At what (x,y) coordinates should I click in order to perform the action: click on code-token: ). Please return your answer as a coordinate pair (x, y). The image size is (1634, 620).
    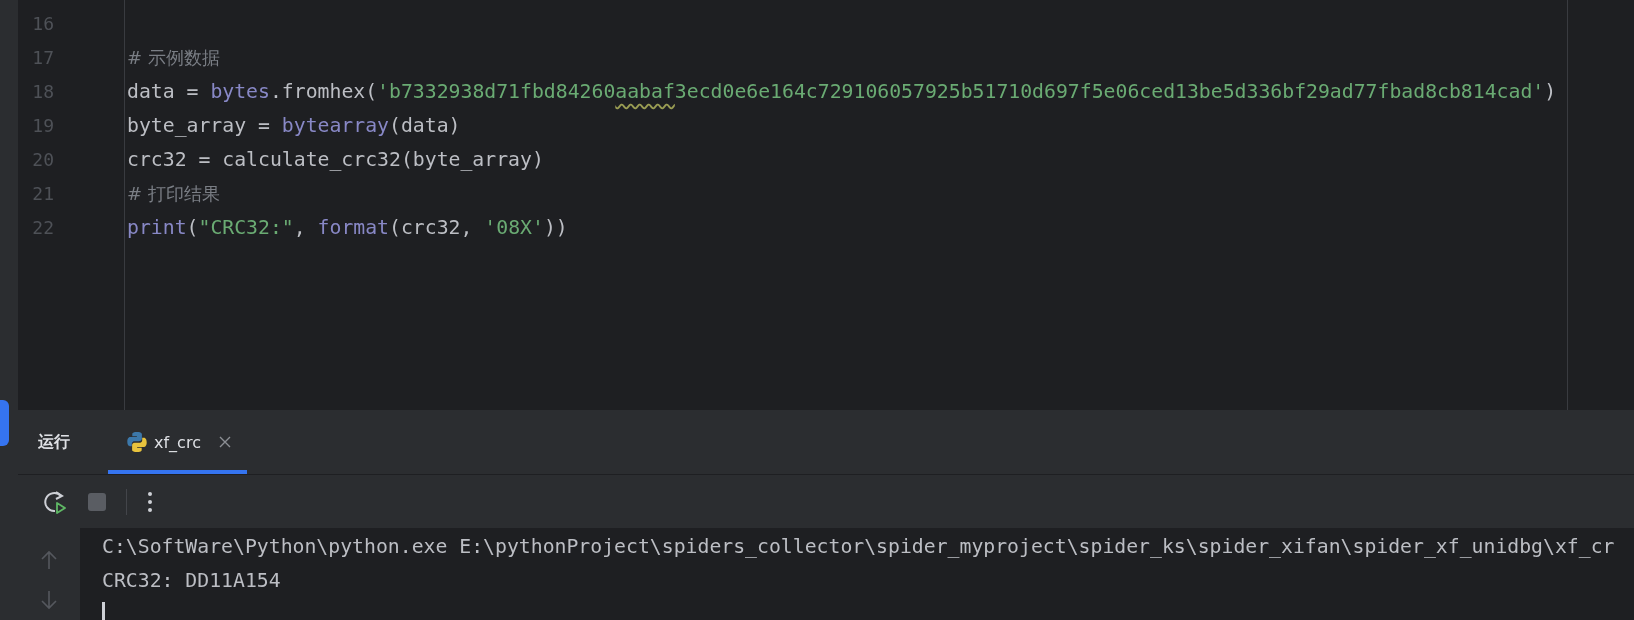
    Looking at the image, I should click on (1550, 91).